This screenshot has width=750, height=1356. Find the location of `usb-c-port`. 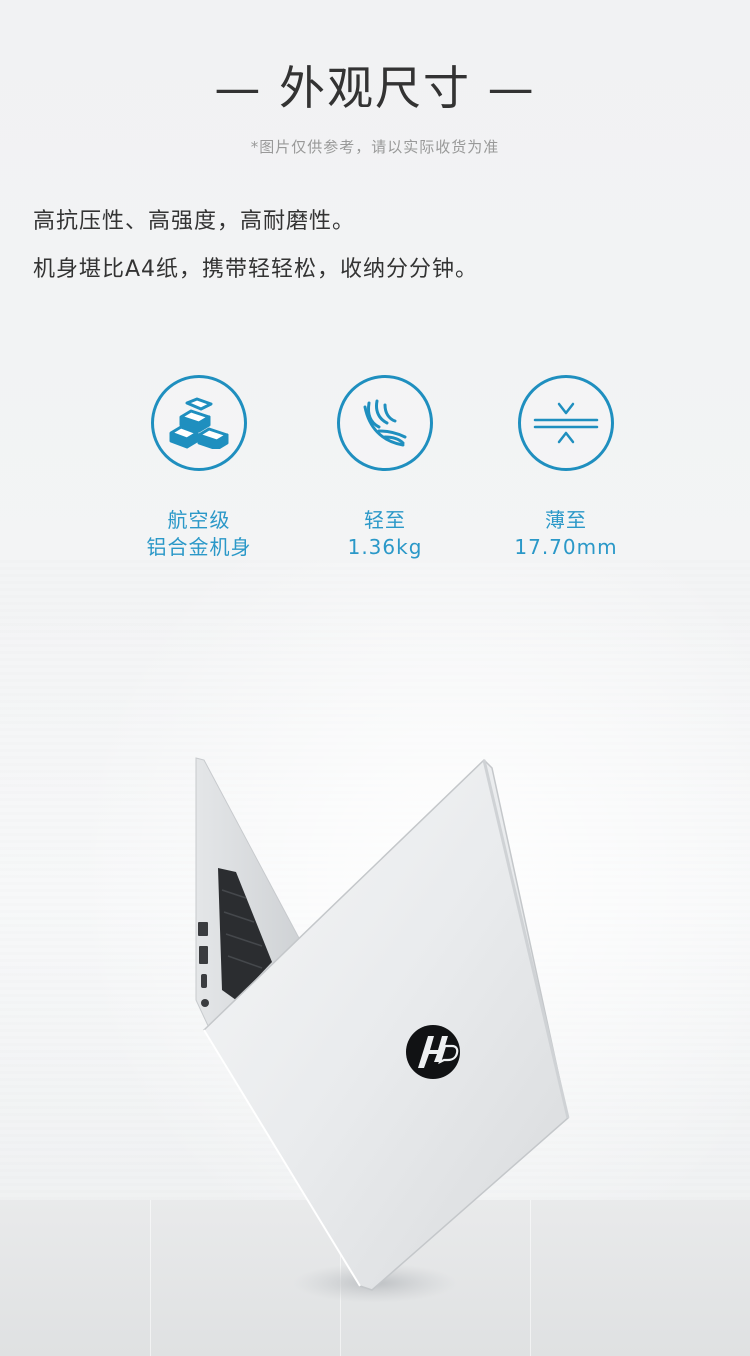

usb-c-port is located at coordinates (204, 981).